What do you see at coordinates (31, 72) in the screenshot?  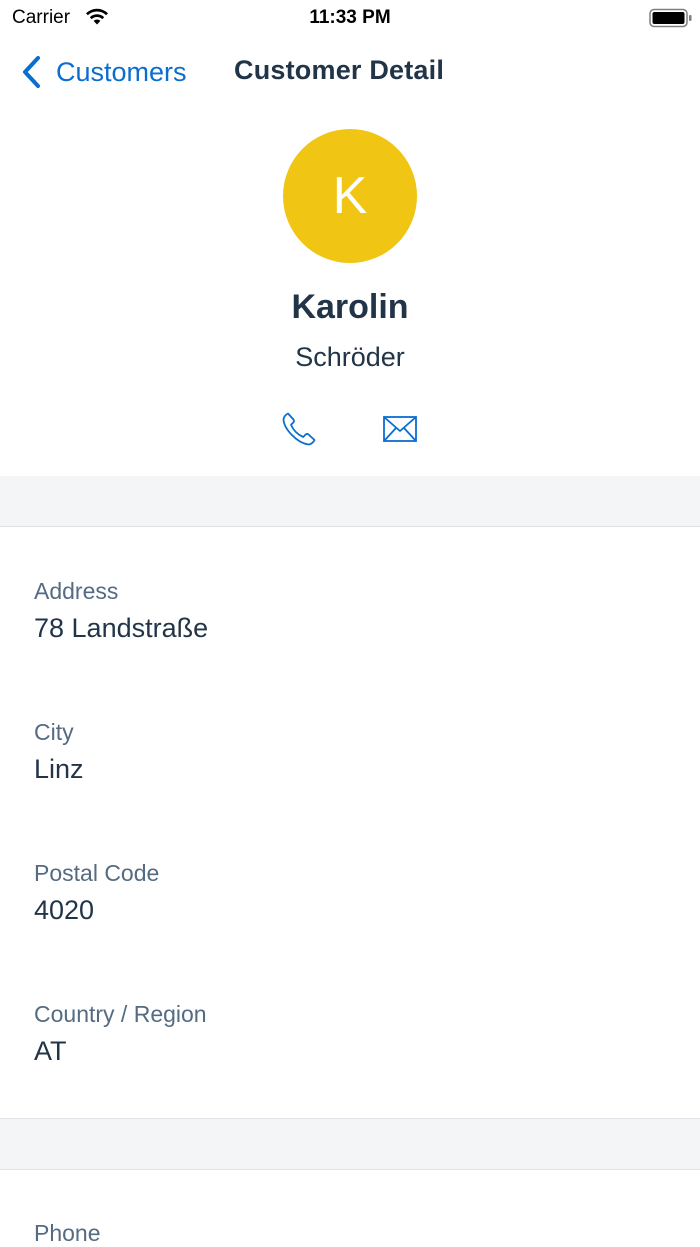 I see `chevron-left-icon` at bounding box center [31, 72].